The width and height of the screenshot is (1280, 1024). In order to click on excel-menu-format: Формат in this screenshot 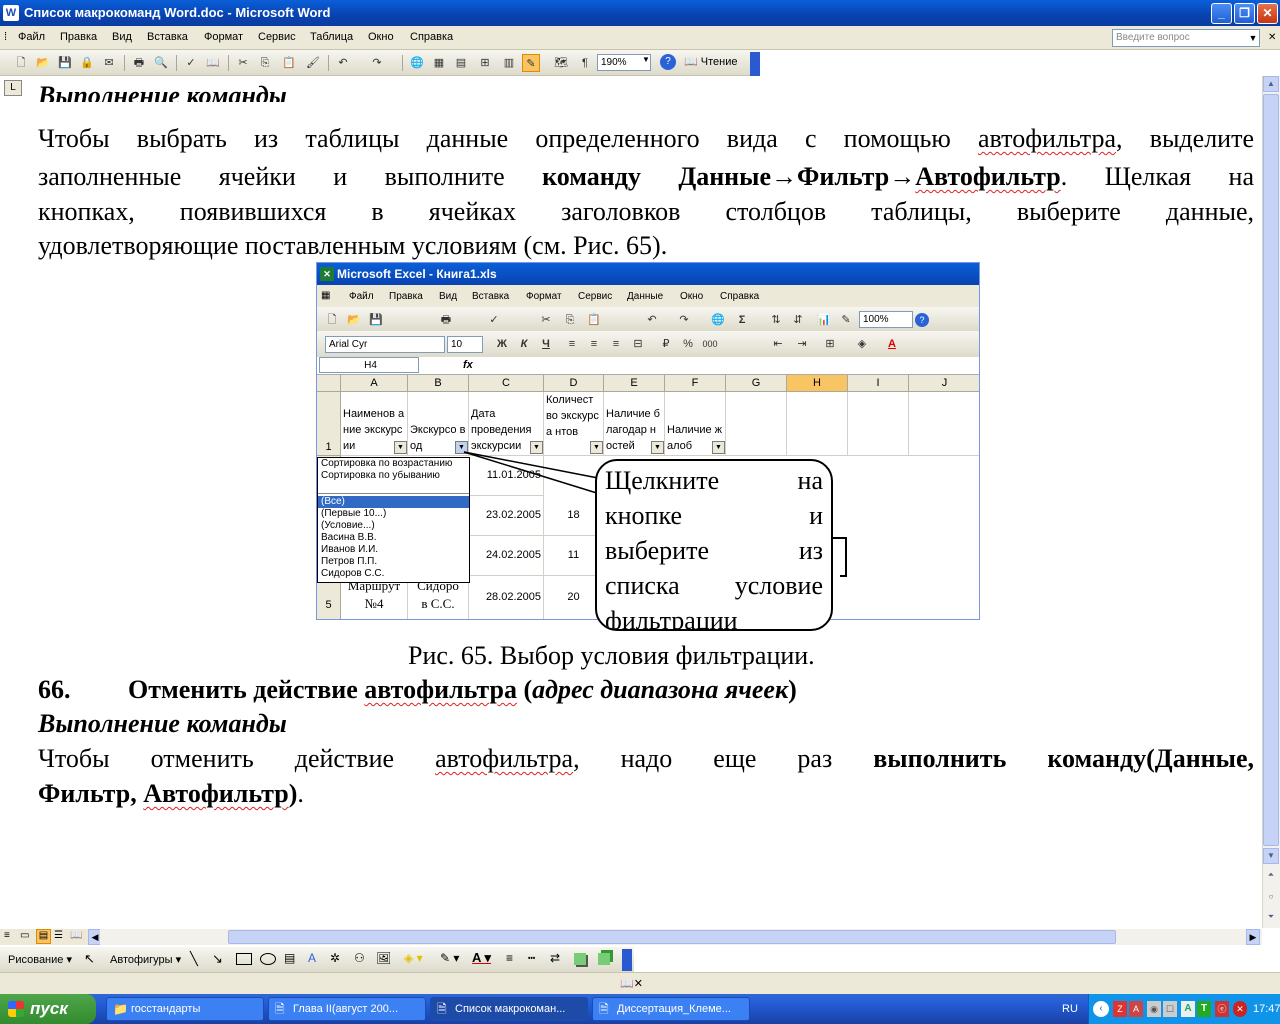, I will do `click(544, 296)`.